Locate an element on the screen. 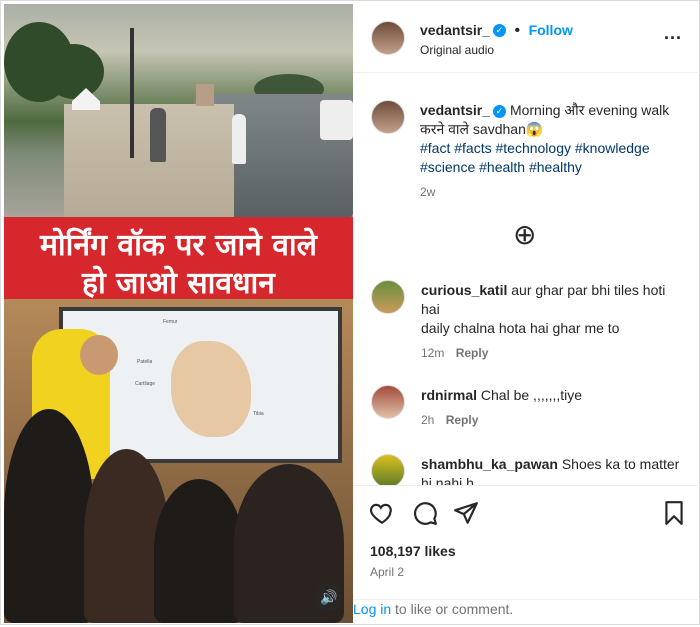 The height and width of the screenshot is (627, 700). login-prompt: Log in to like or comment. is located at coordinates (433, 609).